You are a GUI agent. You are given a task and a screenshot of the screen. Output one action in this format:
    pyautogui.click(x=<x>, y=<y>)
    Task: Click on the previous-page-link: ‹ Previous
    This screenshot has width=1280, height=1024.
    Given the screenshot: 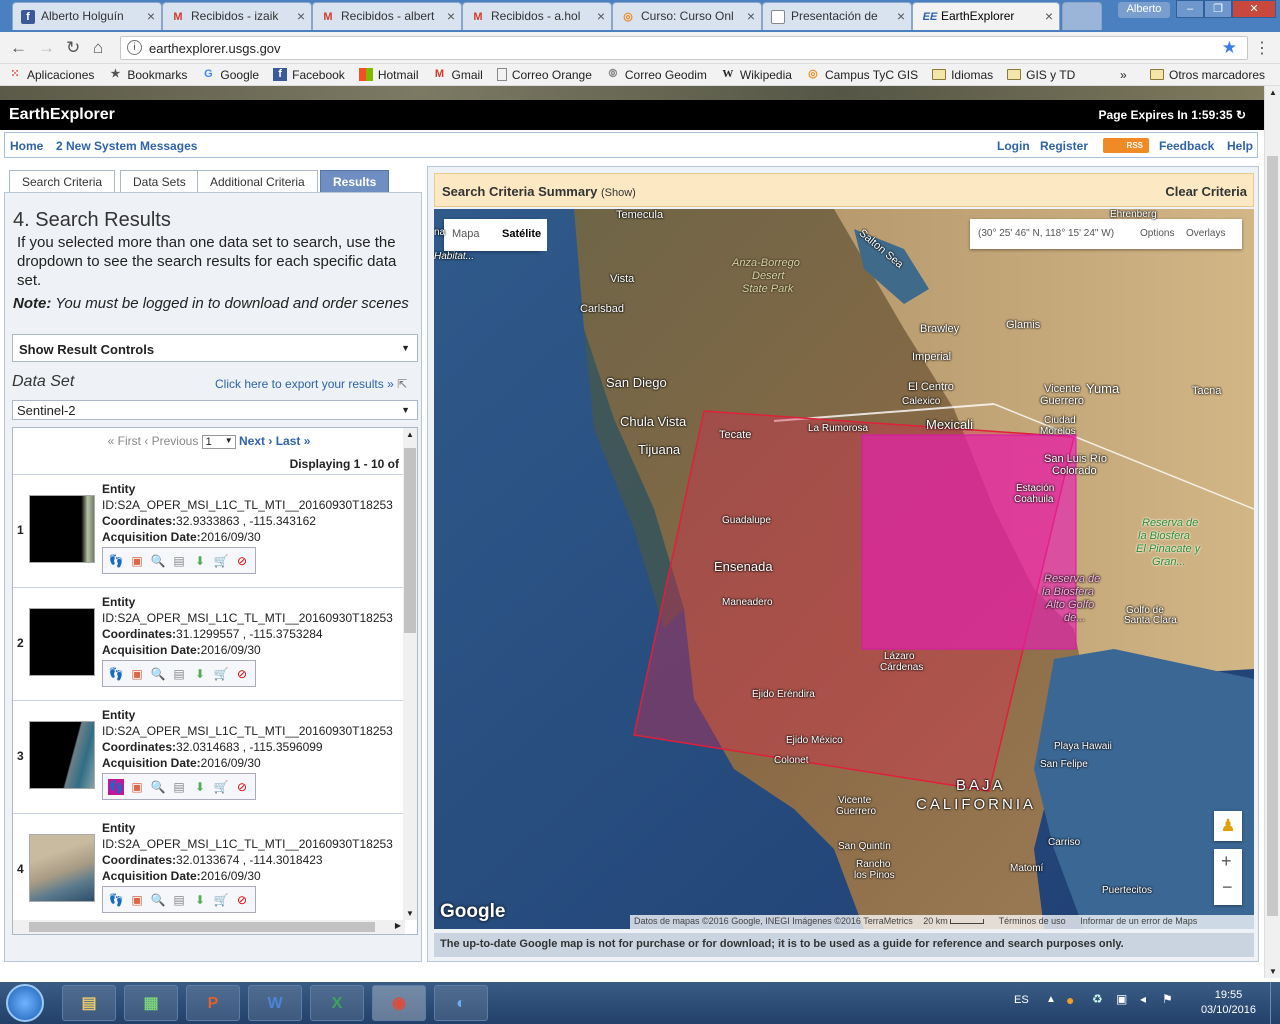 What is the action you would take?
    pyautogui.click(x=171, y=441)
    